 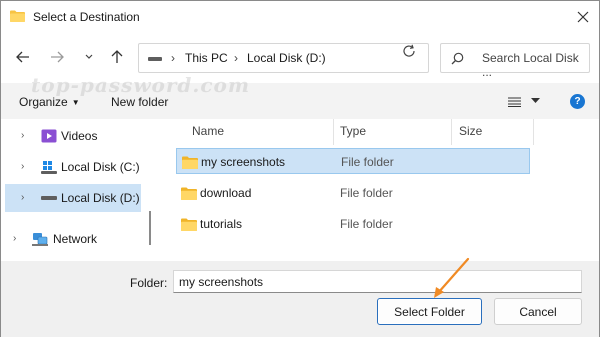 I want to click on file-name: tutorials, so click(x=221, y=224).